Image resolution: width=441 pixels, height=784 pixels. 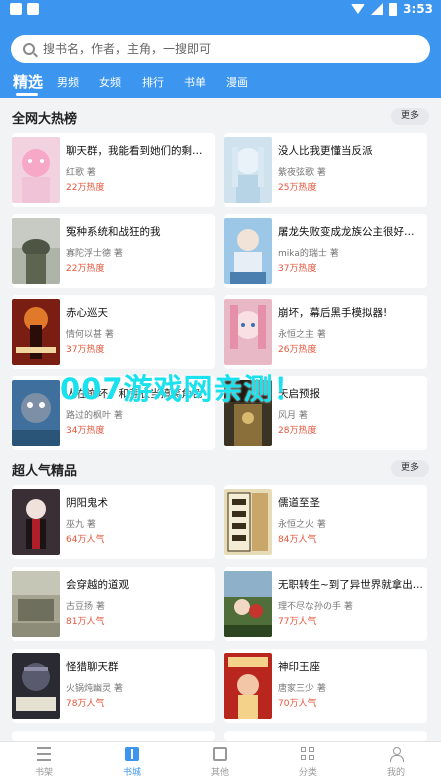 What do you see at coordinates (293, 416) in the screenshot?
I see `book-author: 风月 著` at bounding box center [293, 416].